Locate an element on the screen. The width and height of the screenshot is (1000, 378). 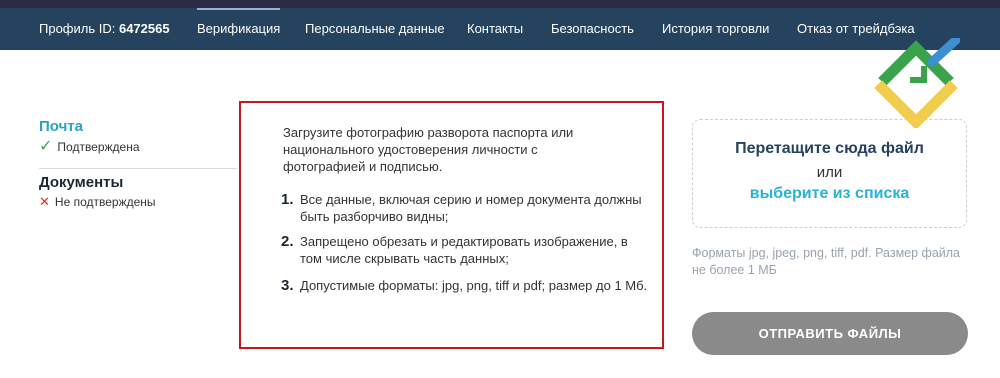
send-files-button: ОТПРАВИТЬ ФАЙЛЫ is located at coordinates (830, 333).